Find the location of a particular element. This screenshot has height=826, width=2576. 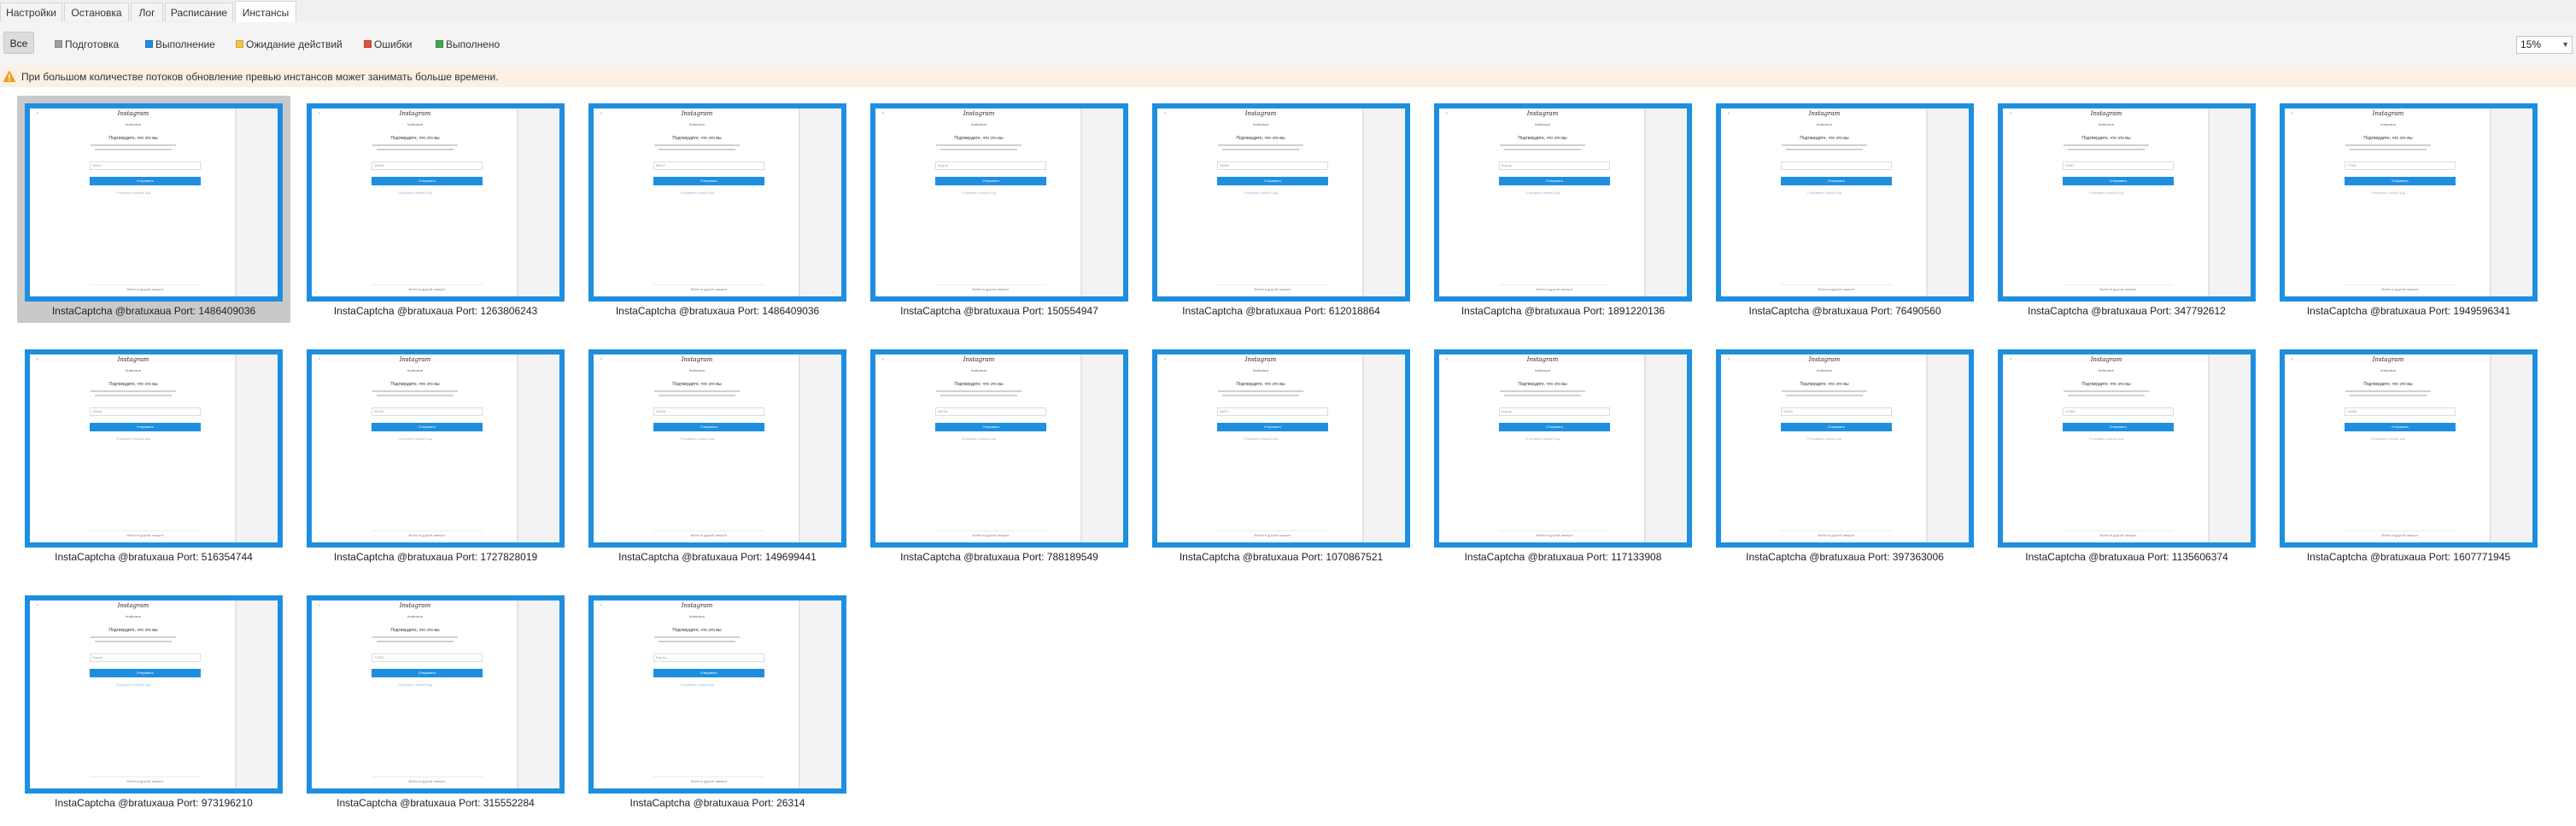

filter-all-button: Все is located at coordinates (18, 43).